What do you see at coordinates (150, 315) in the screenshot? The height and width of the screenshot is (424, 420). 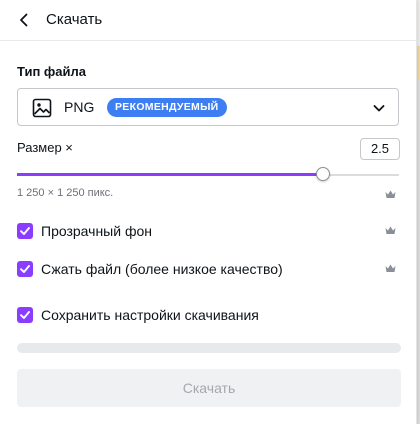 I see `option-label: Сохранить настройки скачивания` at bounding box center [150, 315].